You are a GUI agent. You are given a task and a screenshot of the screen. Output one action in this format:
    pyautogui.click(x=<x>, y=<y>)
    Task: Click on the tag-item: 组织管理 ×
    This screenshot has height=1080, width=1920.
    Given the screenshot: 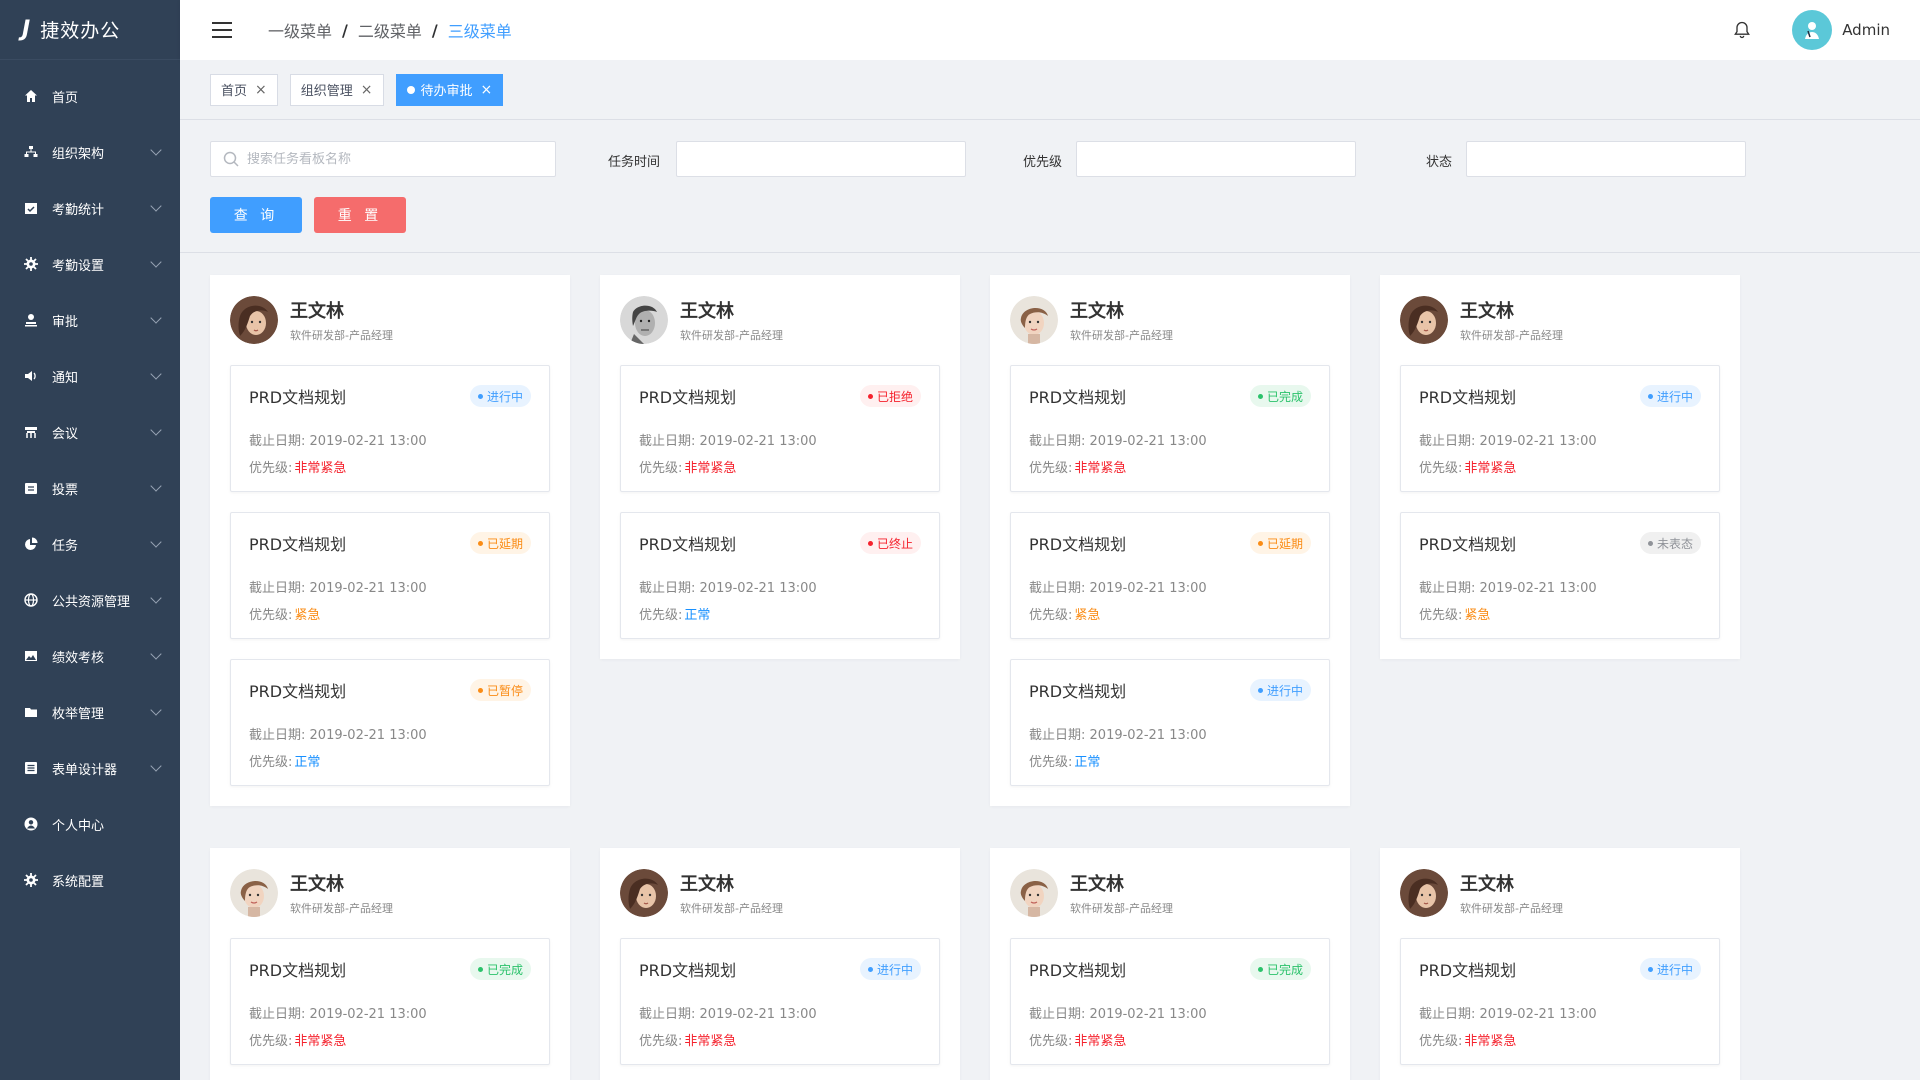 What is the action you would take?
    pyautogui.click(x=336, y=89)
    